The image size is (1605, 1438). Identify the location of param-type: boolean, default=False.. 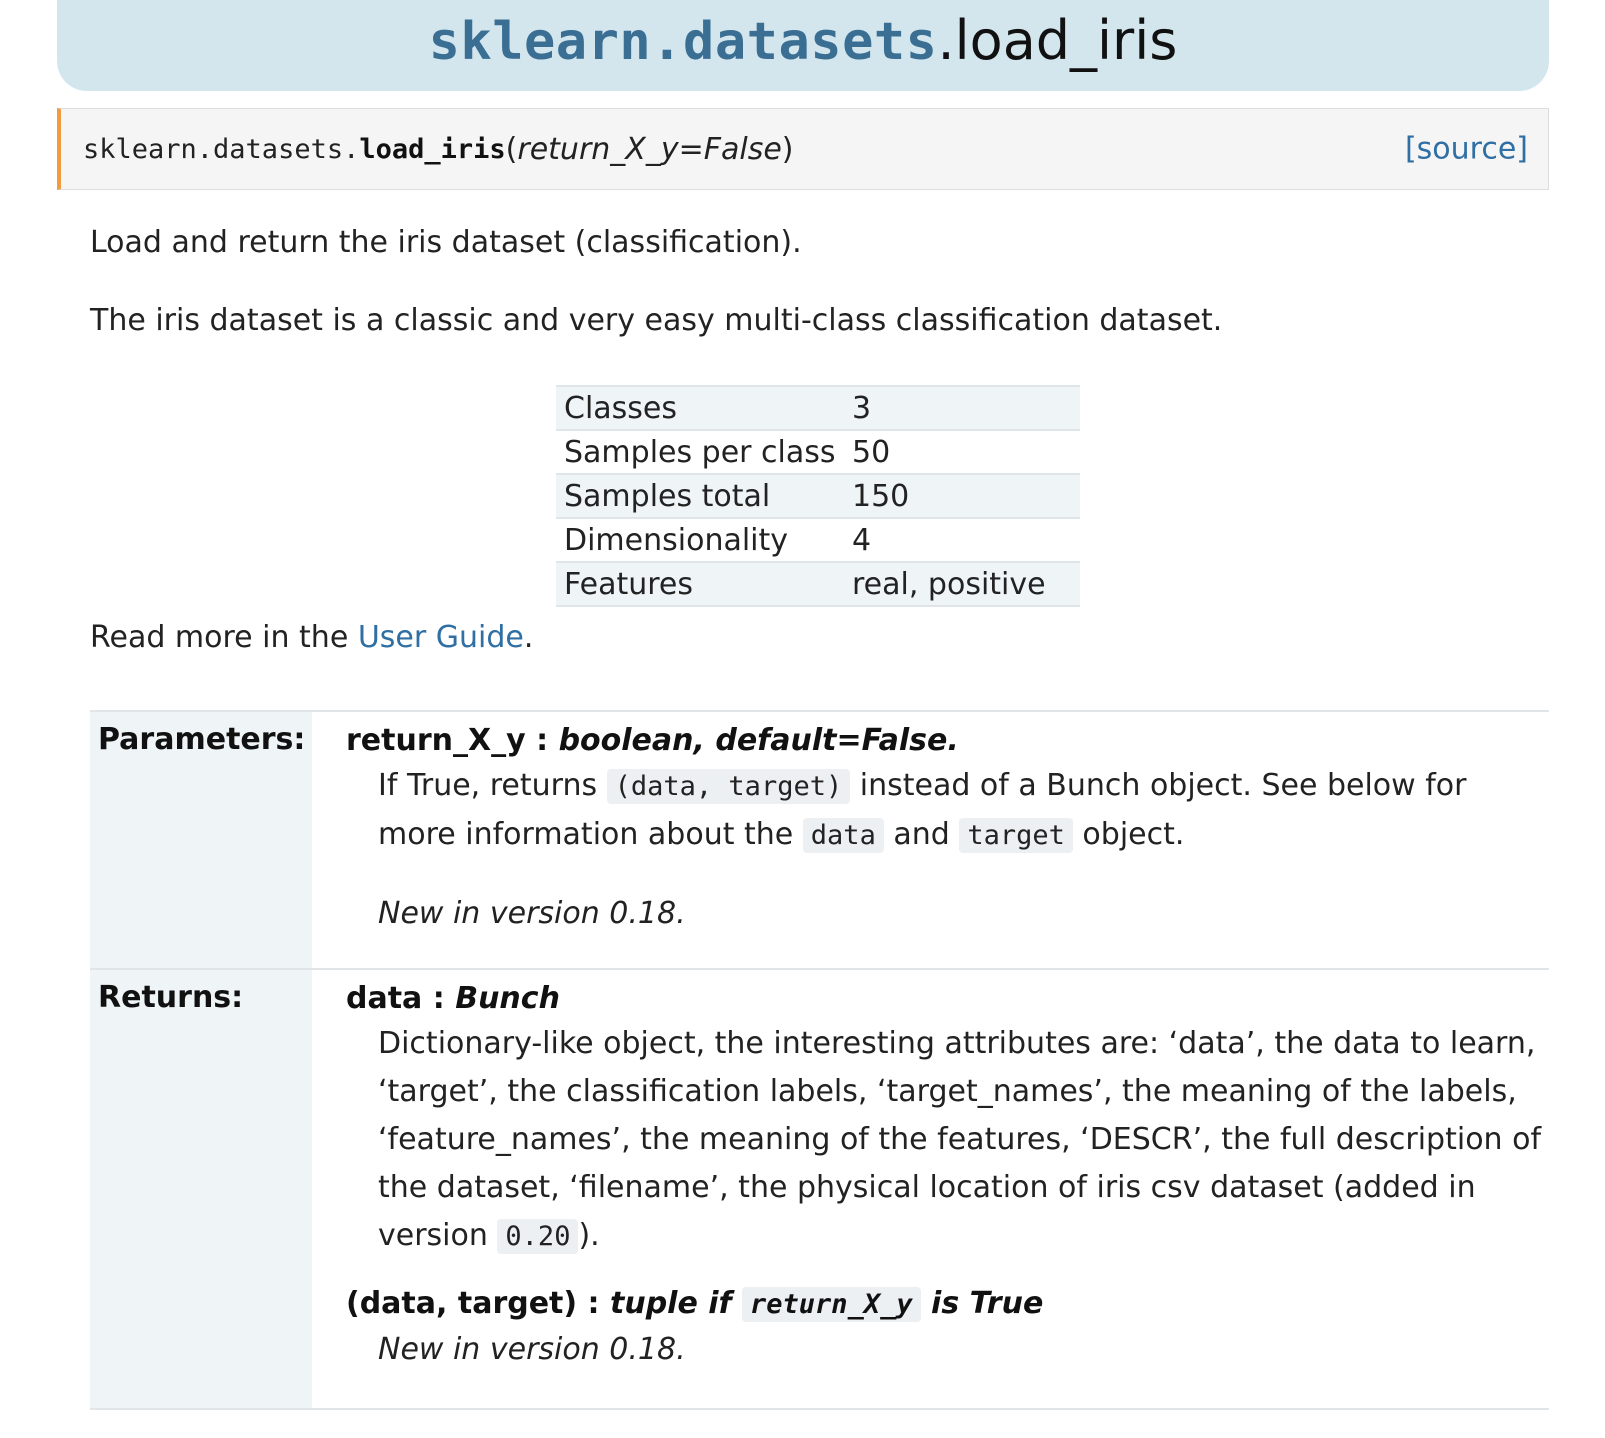
(758, 740).